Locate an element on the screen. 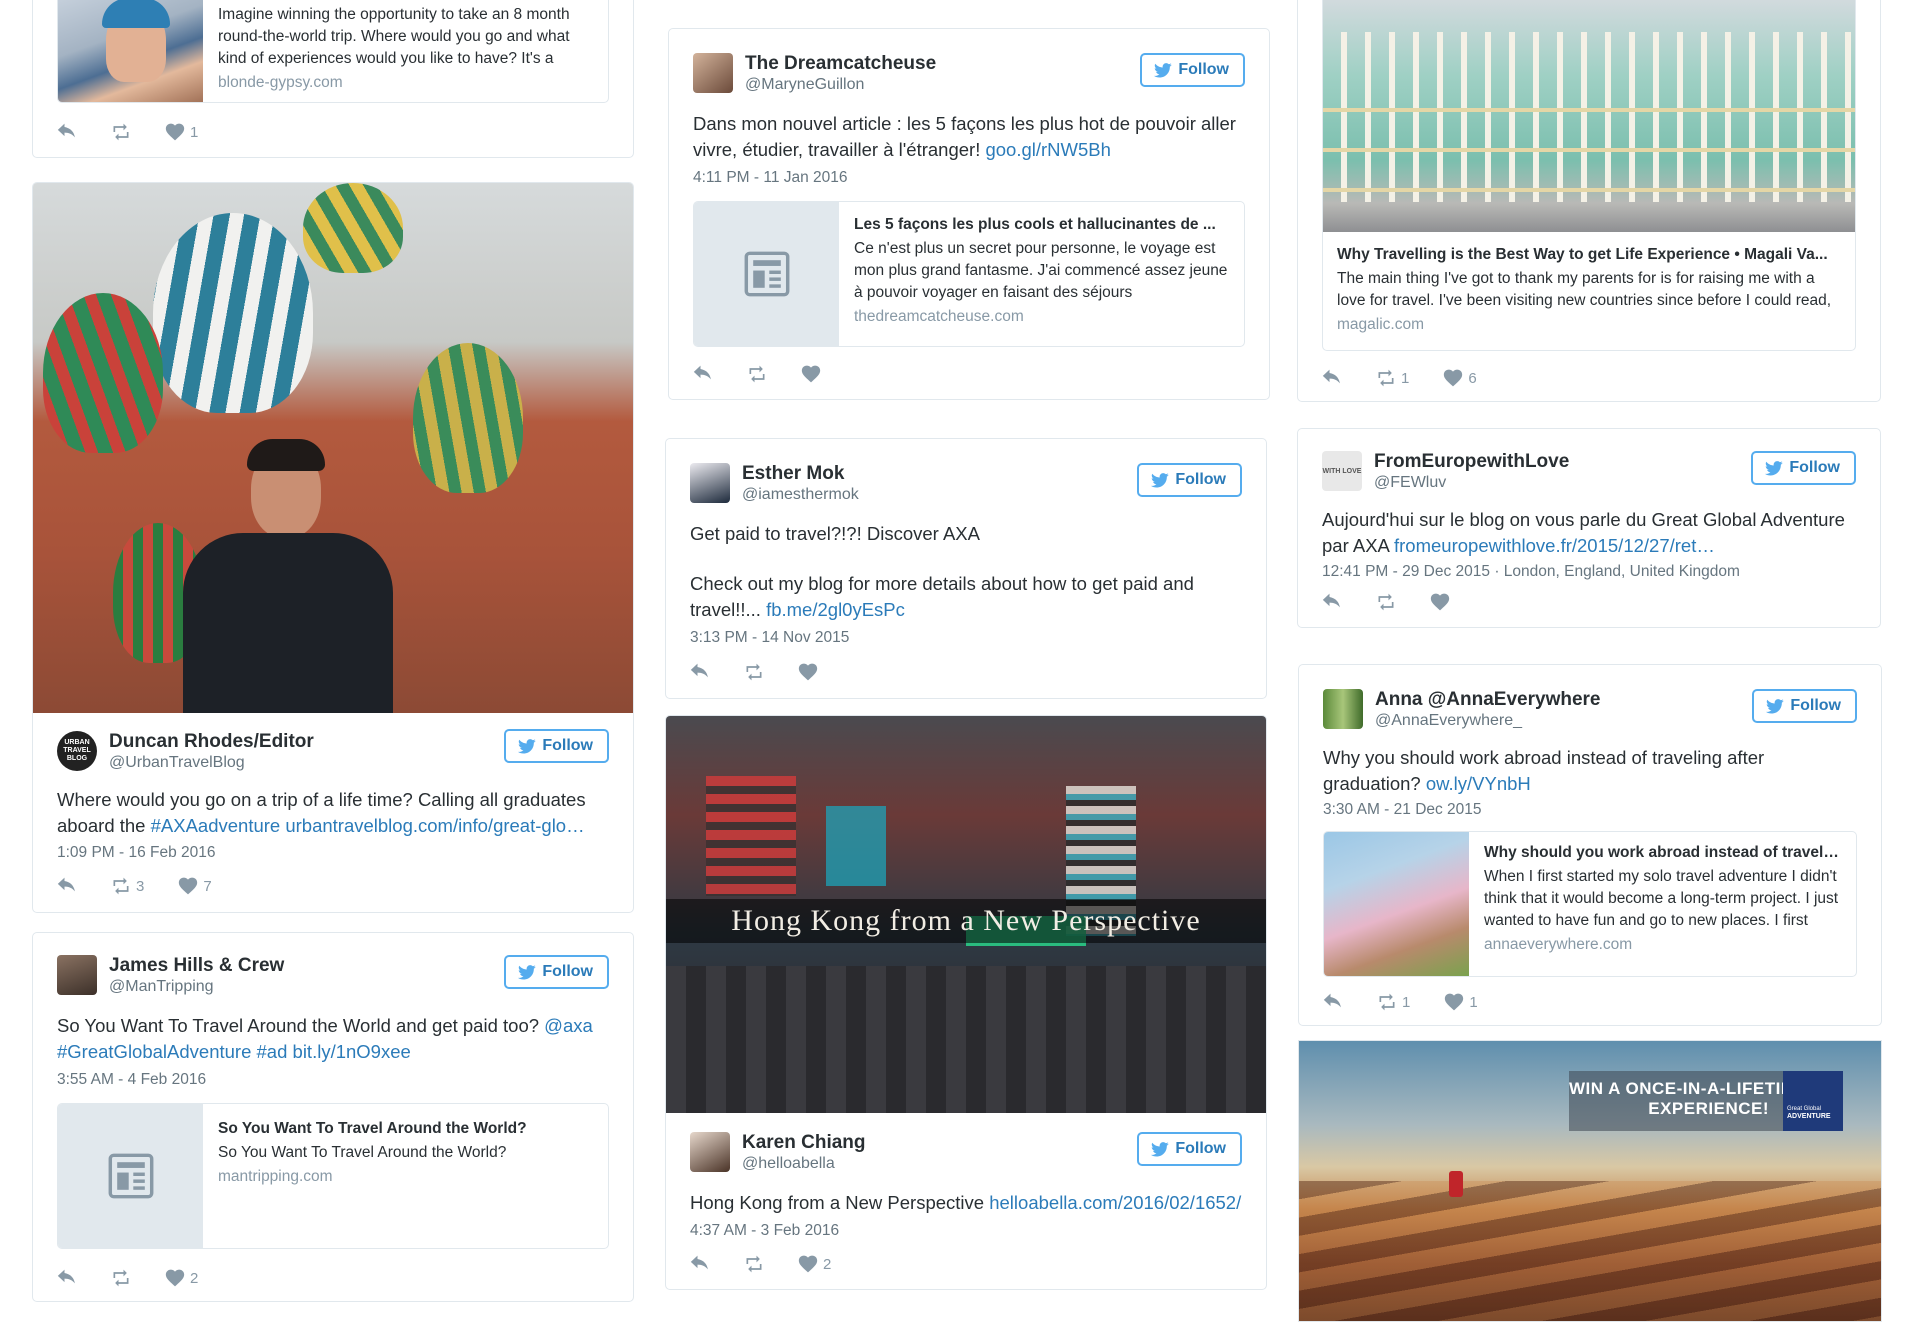 The height and width of the screenshot is (1322, 1908). user-handle: @helloabella is located at coordinates (788, 1164).